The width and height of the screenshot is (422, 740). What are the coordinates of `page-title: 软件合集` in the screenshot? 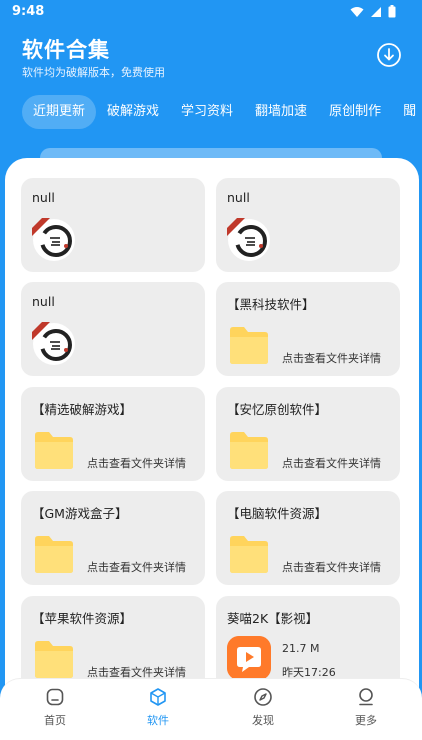 It's located at (66, 50).